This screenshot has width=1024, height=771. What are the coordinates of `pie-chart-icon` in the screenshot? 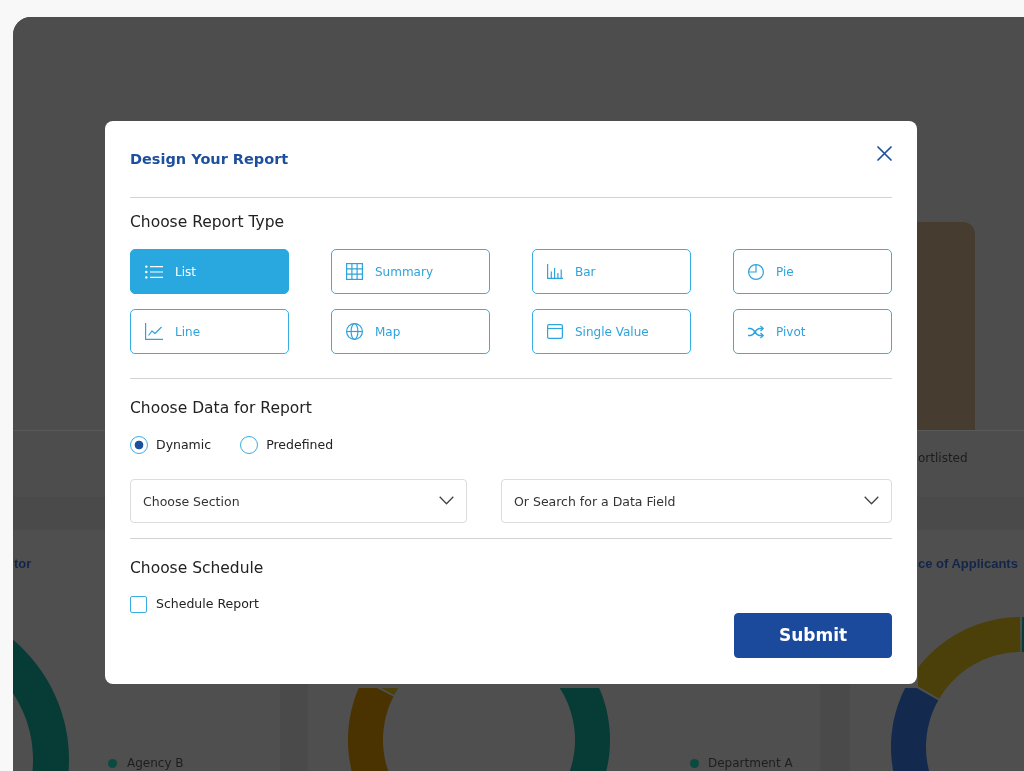 It's located at (756, 271).